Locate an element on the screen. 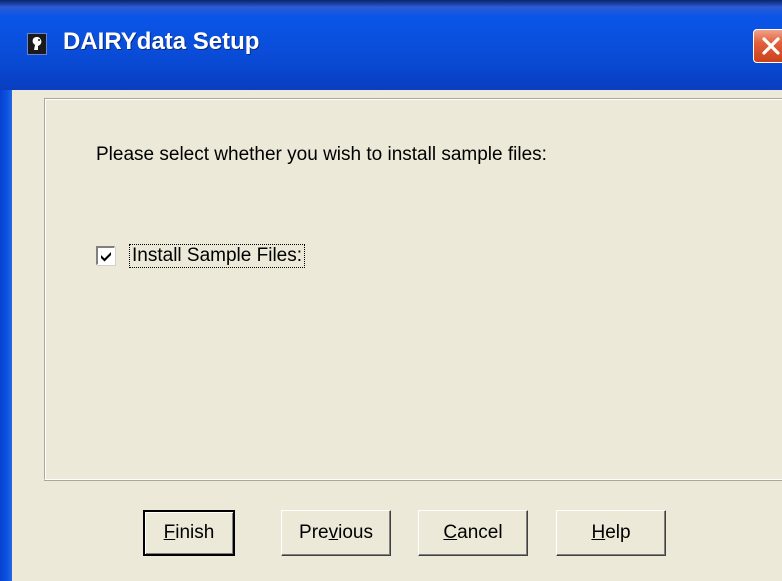  cancel-label-accel: C is located at coordinates (450, 532).